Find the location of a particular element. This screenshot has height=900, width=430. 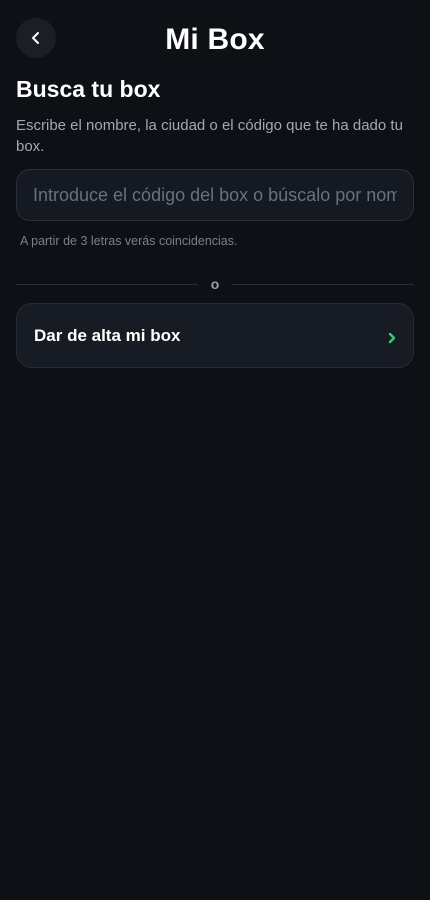

search-section-title: Busca tu box is located at coordinates (88, 89).